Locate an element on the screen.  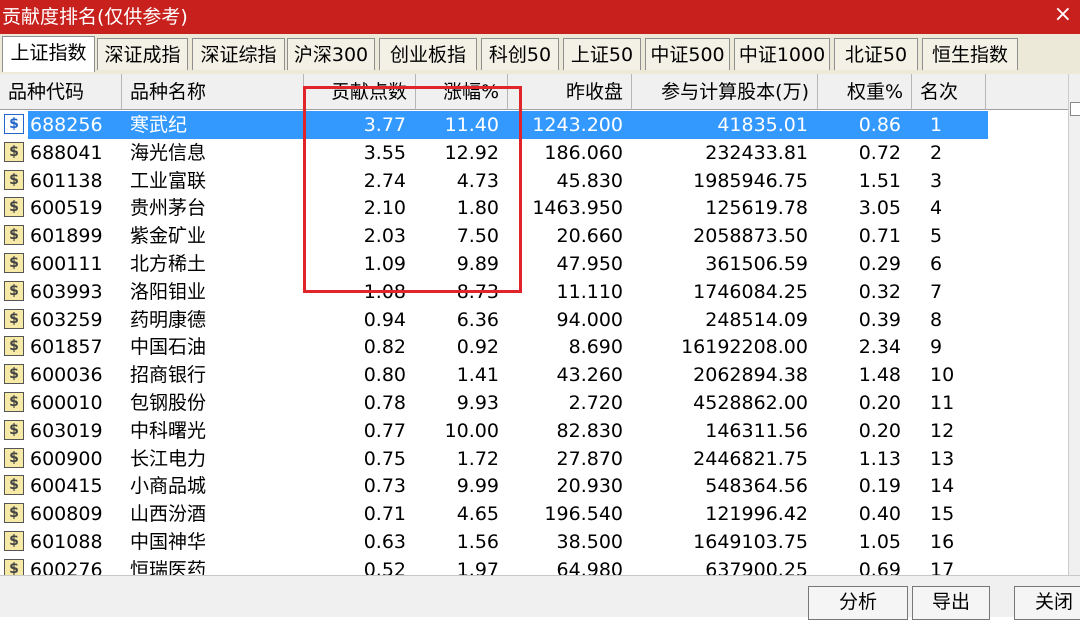
col-contribution-cell: 0.78 is located at coordinates (384, 403).